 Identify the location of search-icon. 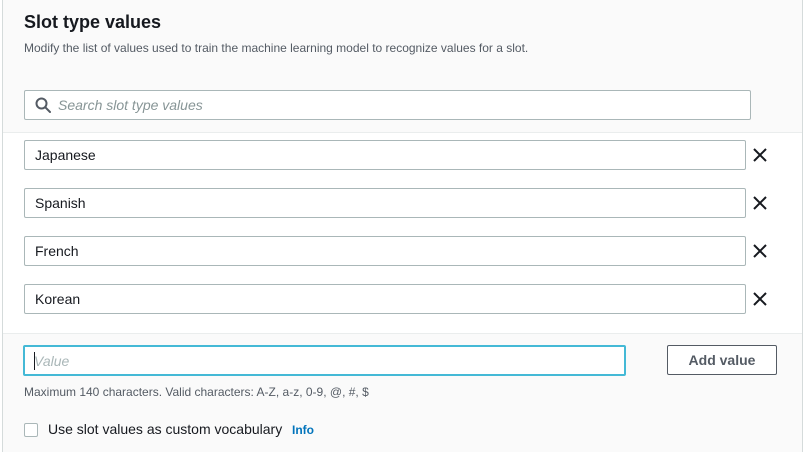
(43, 105).